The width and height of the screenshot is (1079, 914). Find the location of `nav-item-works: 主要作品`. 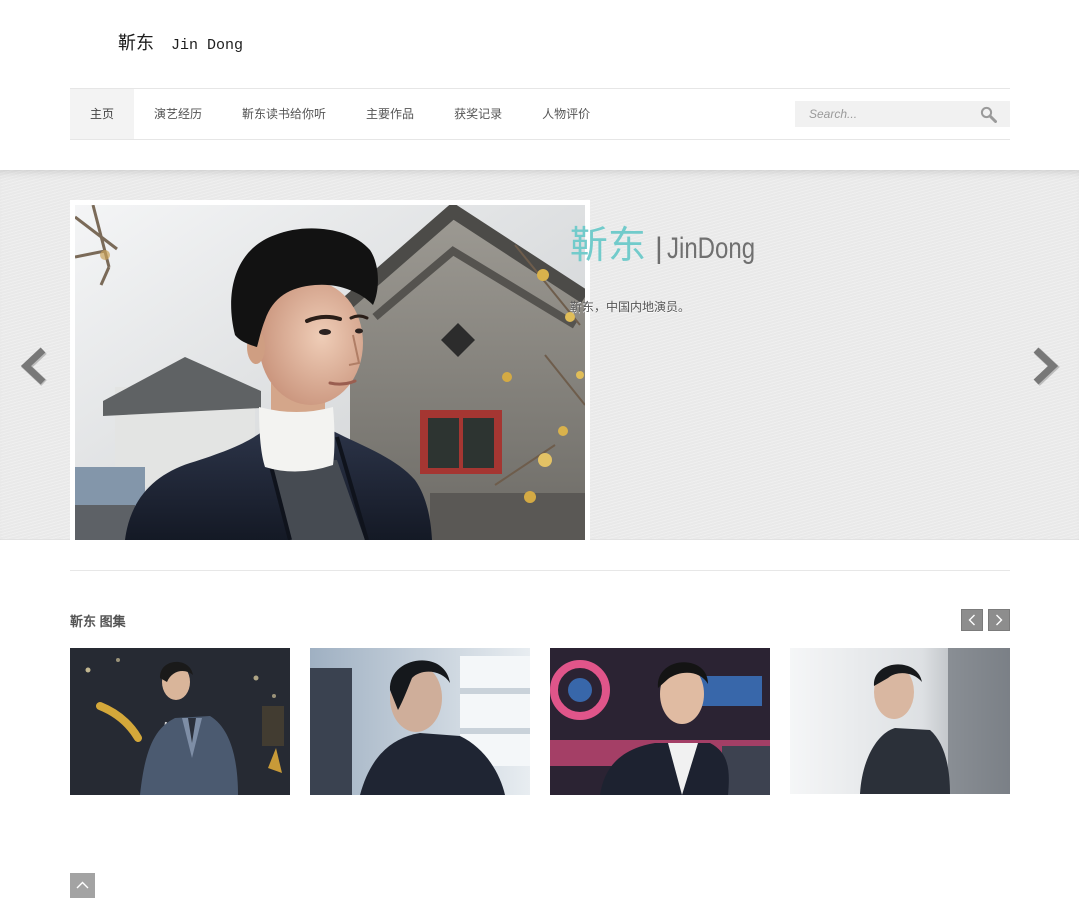

nav-item-works: 主要作品 is located at coordinates (390, 114).